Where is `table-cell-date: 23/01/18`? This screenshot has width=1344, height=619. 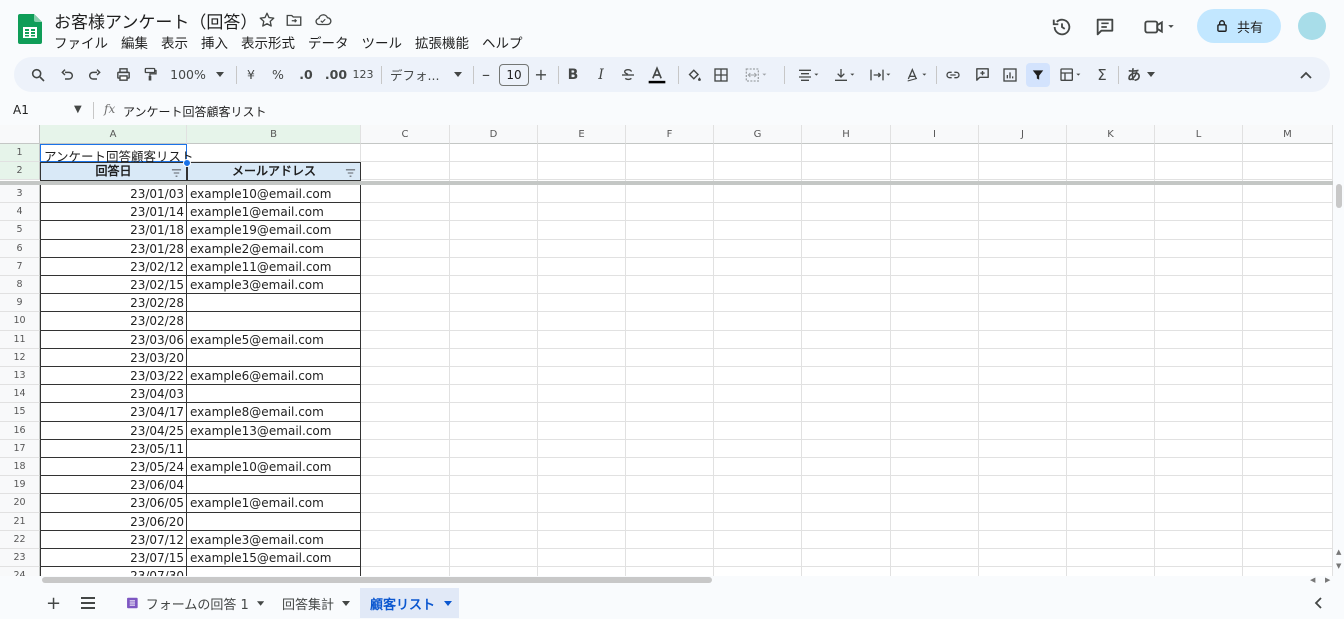
table-cell-date: 23/01/18 is located at coordinates (113, 230).